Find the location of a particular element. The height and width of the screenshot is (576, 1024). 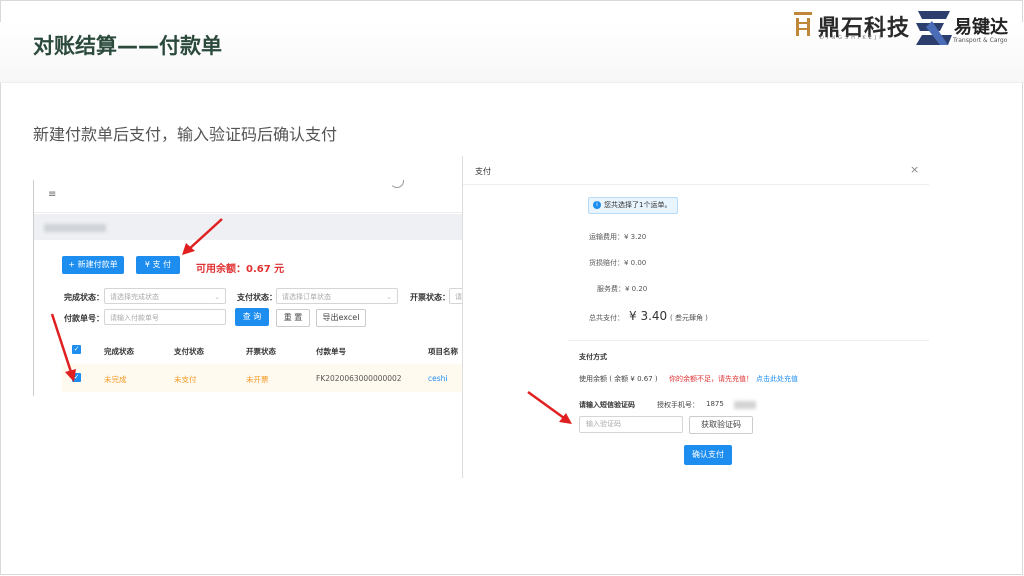

reset-button: 重 置 is located at coordinates (293, 318).